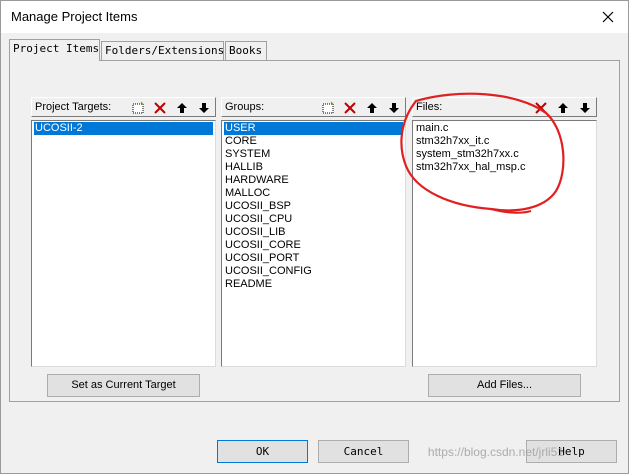  Describe the element at coordinates (495, 452) in the screenshot. I see `watermark: https://blog.csdn.net/jrli51` at that location.